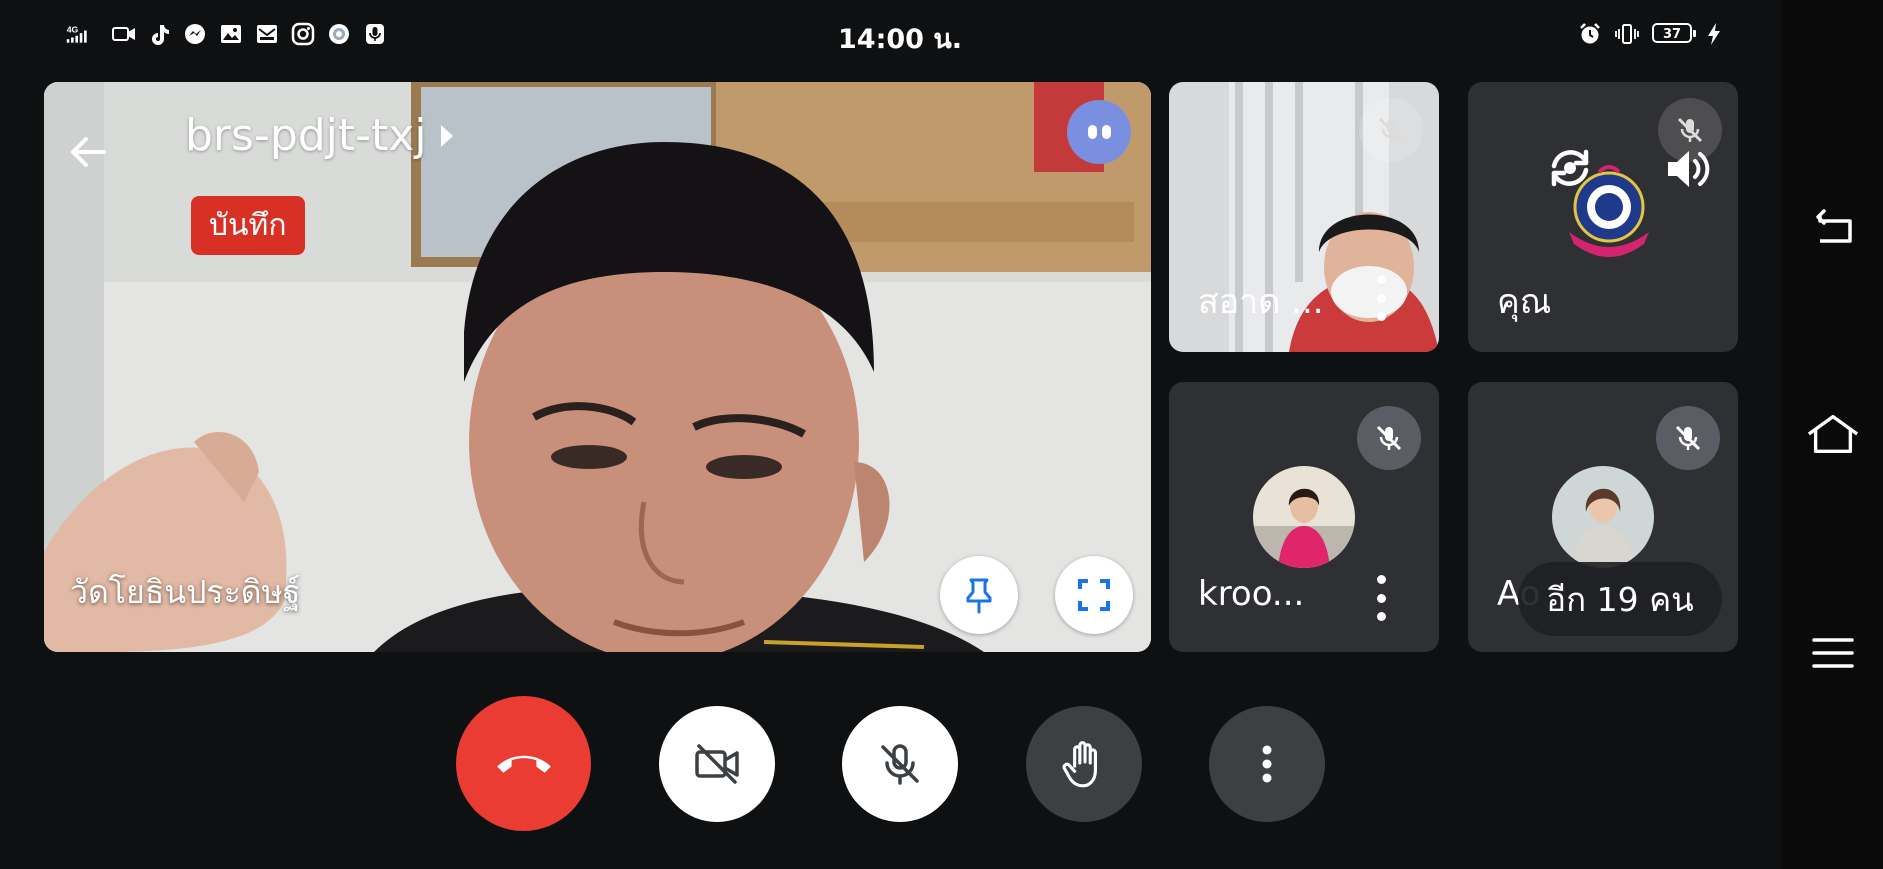 Image resolution: width=1883 pixels, height=869 pixels. What do you see at coordinates (1590, 34) in the screenshot?
I see `alarm-icon` at bounding box center [1590, 34].